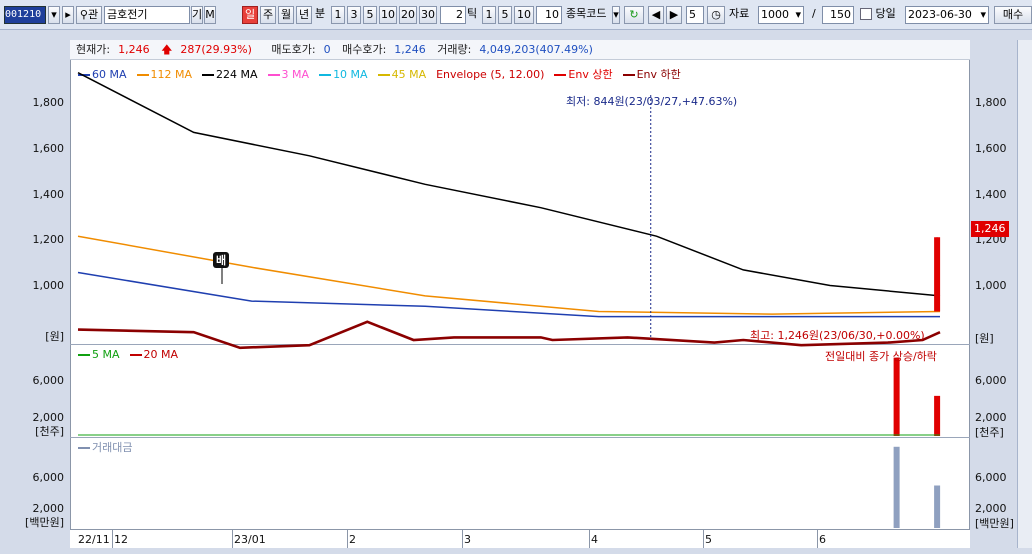 The image size is (1032, 554). I want to click on vertical-scrollbar, so click(1024, 294).